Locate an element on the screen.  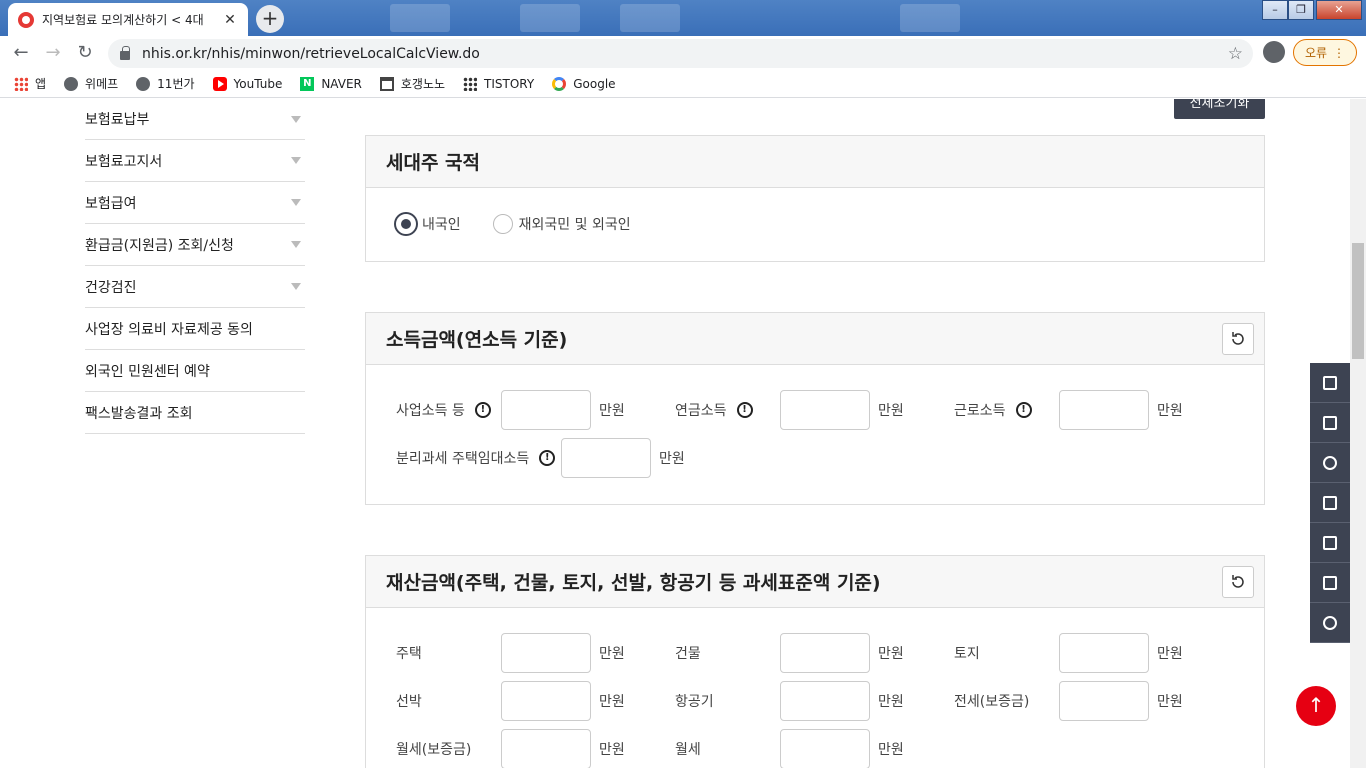
field-label: 건물 is located at coordinates (688, 654).